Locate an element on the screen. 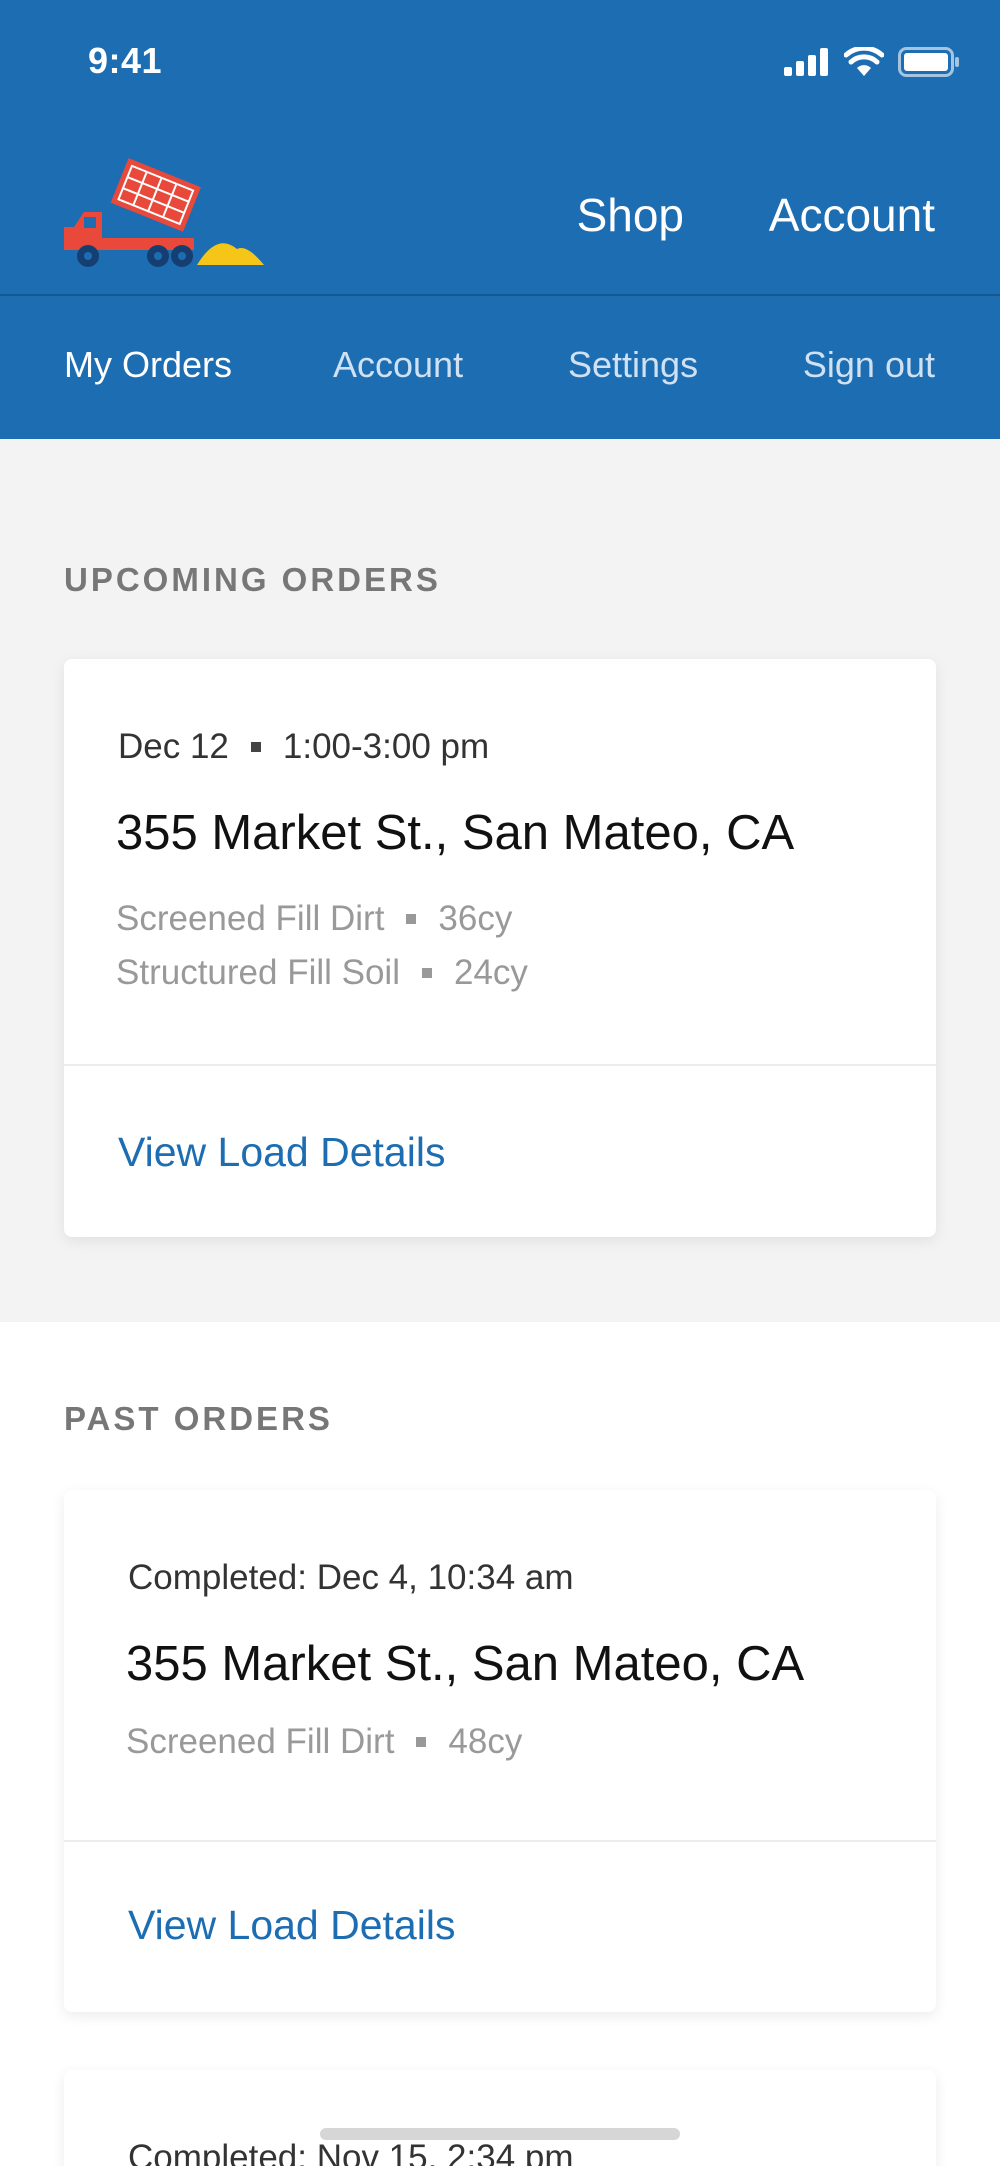  order-item: Screened Fill Dirt 48cy is located at coordinates (324, 1742).